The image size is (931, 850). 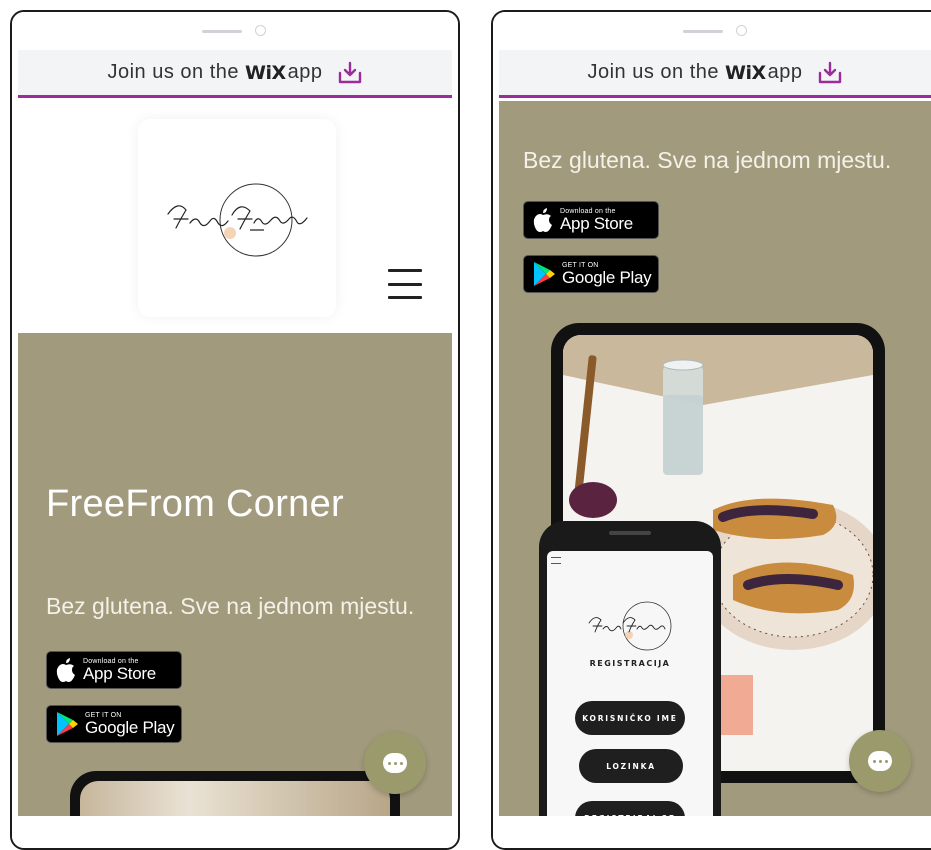 I want to click on mini-menu-icon, so click(x=556, y=560).